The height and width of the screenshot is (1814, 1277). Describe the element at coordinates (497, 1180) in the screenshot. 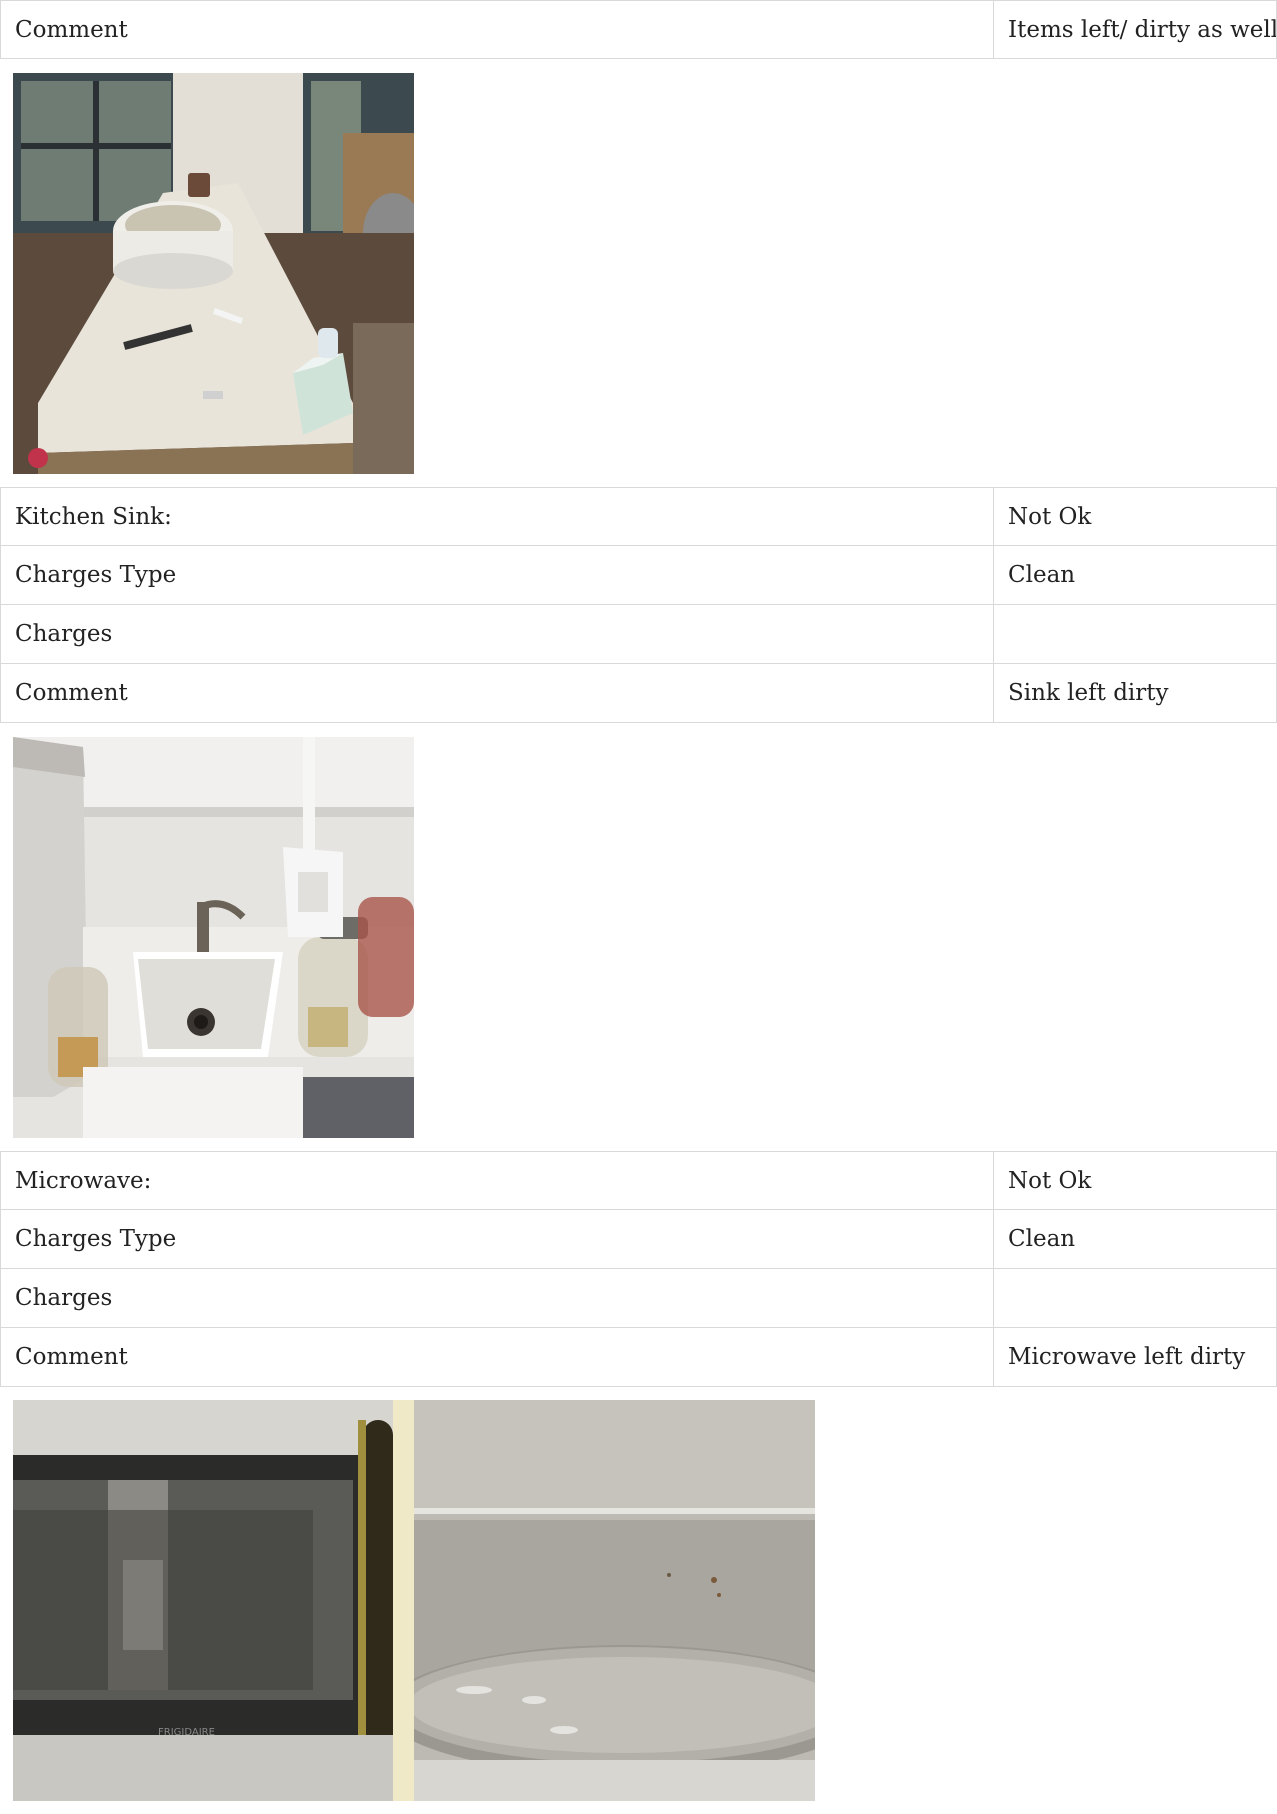

I see `row-label: Microwave:` at that location.